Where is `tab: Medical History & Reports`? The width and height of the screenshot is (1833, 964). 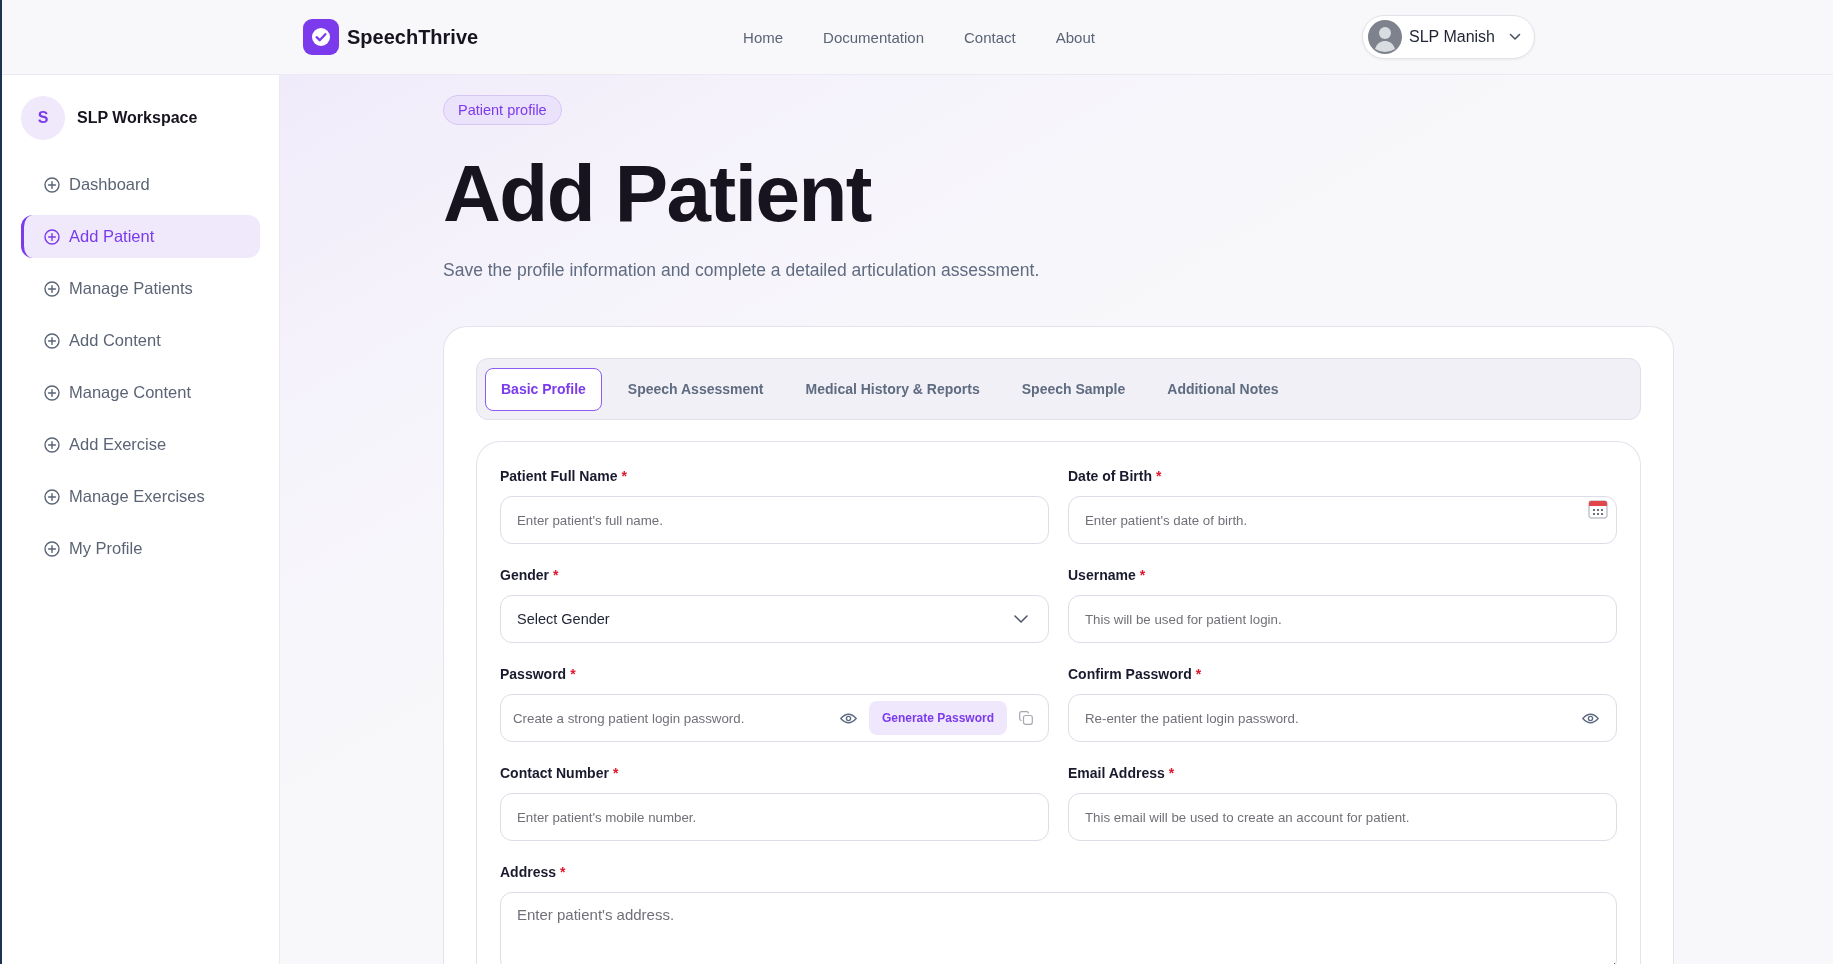
tab: Medical History & Reports is located at coordinates (892, 389).